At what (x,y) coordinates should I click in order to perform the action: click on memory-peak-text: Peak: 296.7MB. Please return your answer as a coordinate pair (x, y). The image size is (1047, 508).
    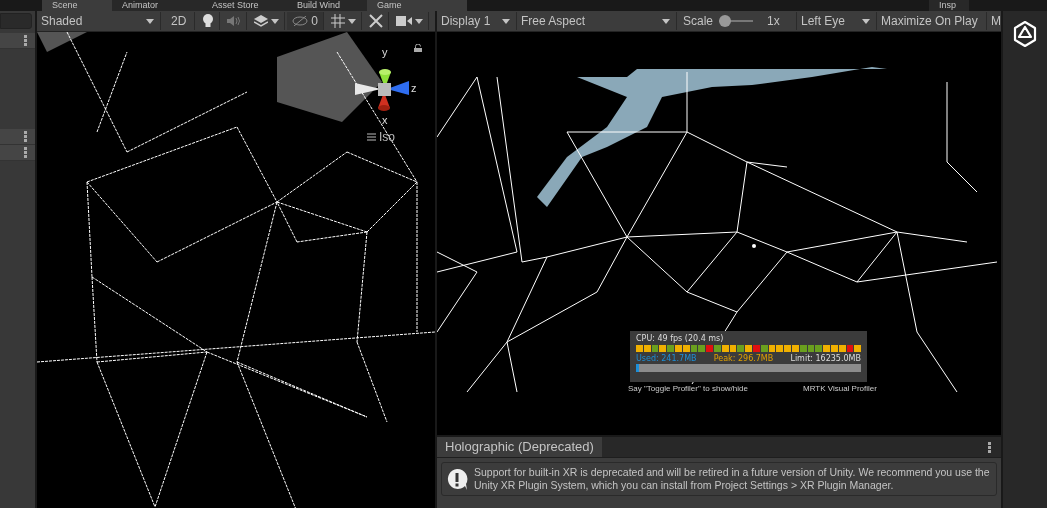
    Looking at the image, I should click on (743, 358).